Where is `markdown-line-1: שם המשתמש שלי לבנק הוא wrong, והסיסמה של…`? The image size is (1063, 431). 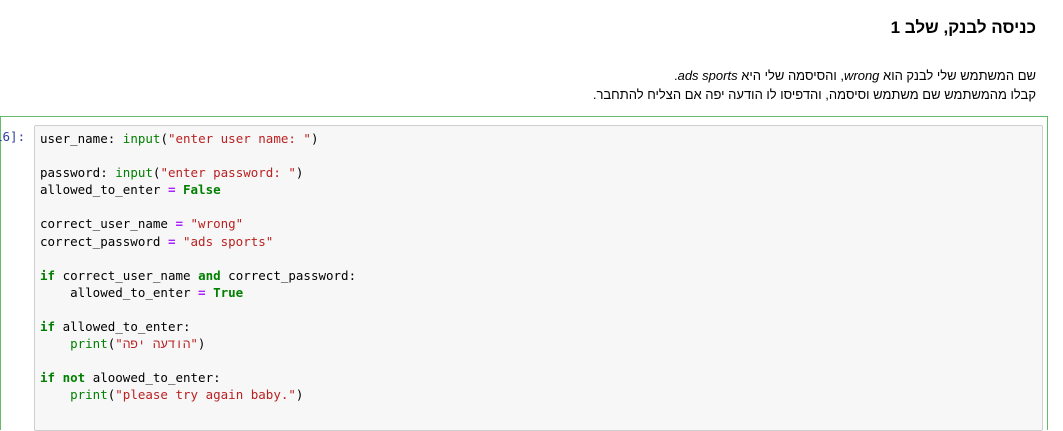
markdown-line-1: שם המשתמש שלי לבנק הוא wrong, והסיסמה של… is located at coordinates (814, 75).